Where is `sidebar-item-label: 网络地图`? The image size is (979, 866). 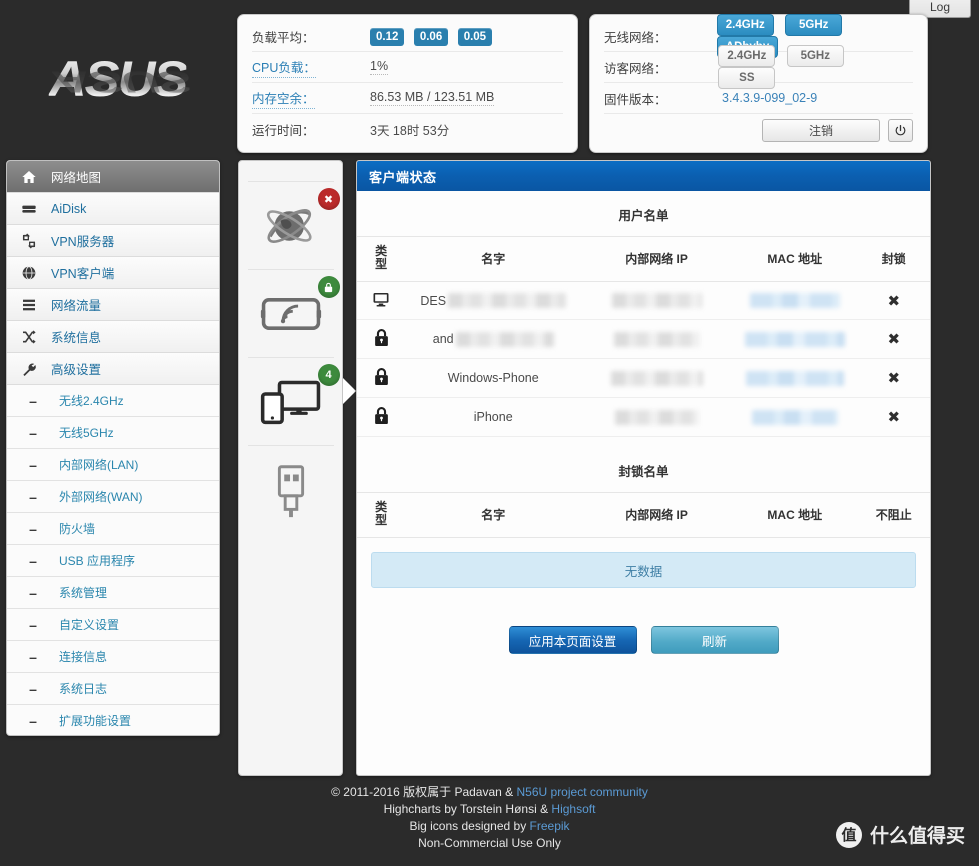 sidebar-item-label: 网络地图 is located at coordinates (76, 178).